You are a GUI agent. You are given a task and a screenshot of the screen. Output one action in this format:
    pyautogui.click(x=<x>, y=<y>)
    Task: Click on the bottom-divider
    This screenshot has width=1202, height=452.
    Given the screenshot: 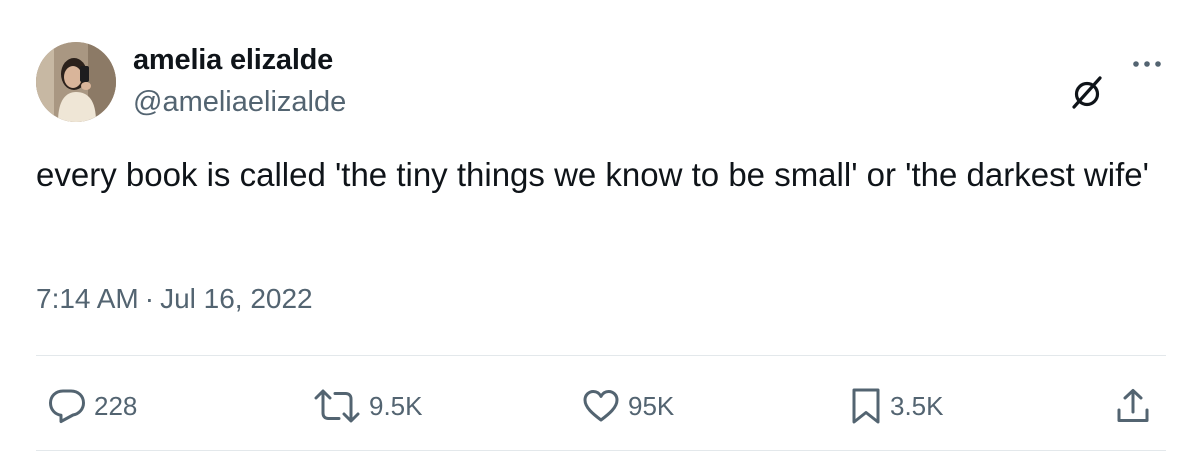 What is the action you would take?
    pyautogui.click(x=601, y=450)
    